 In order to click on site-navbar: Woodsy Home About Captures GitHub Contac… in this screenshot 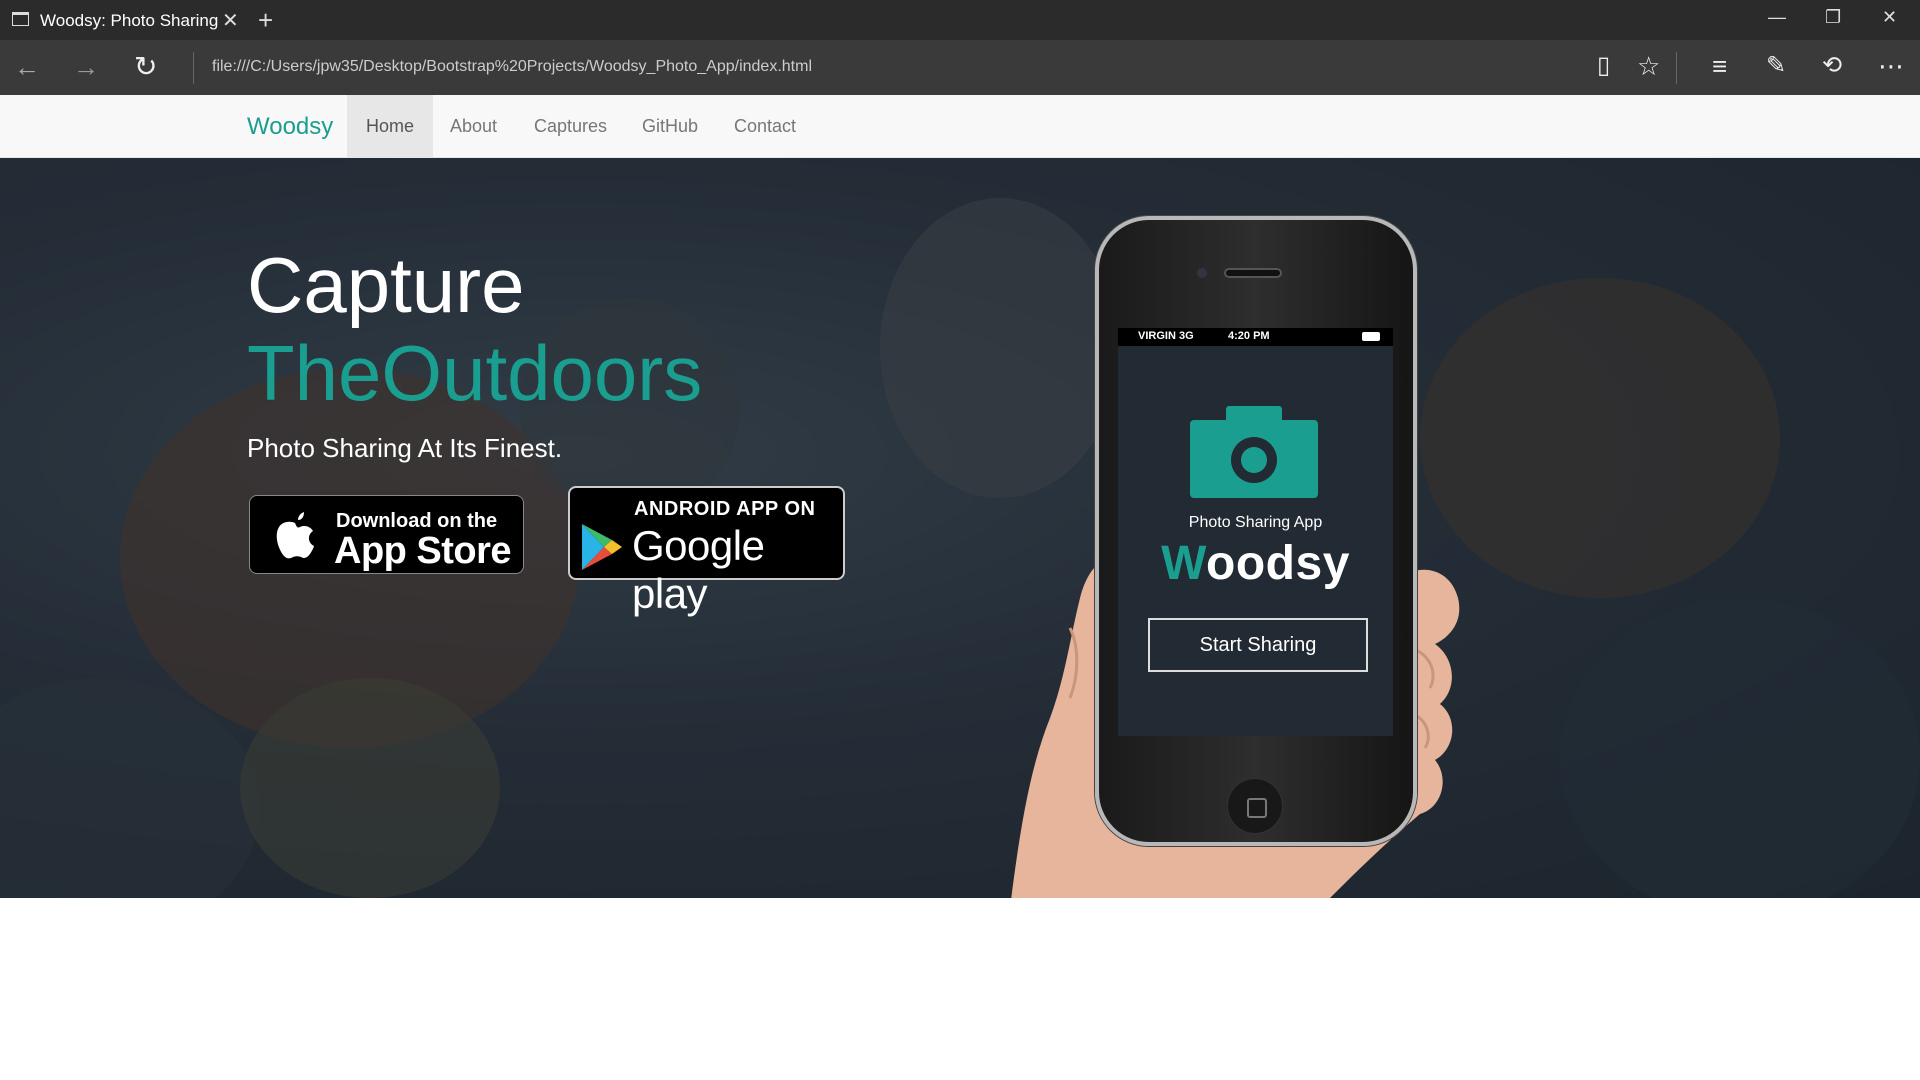, I will do `click(960, 126)`.